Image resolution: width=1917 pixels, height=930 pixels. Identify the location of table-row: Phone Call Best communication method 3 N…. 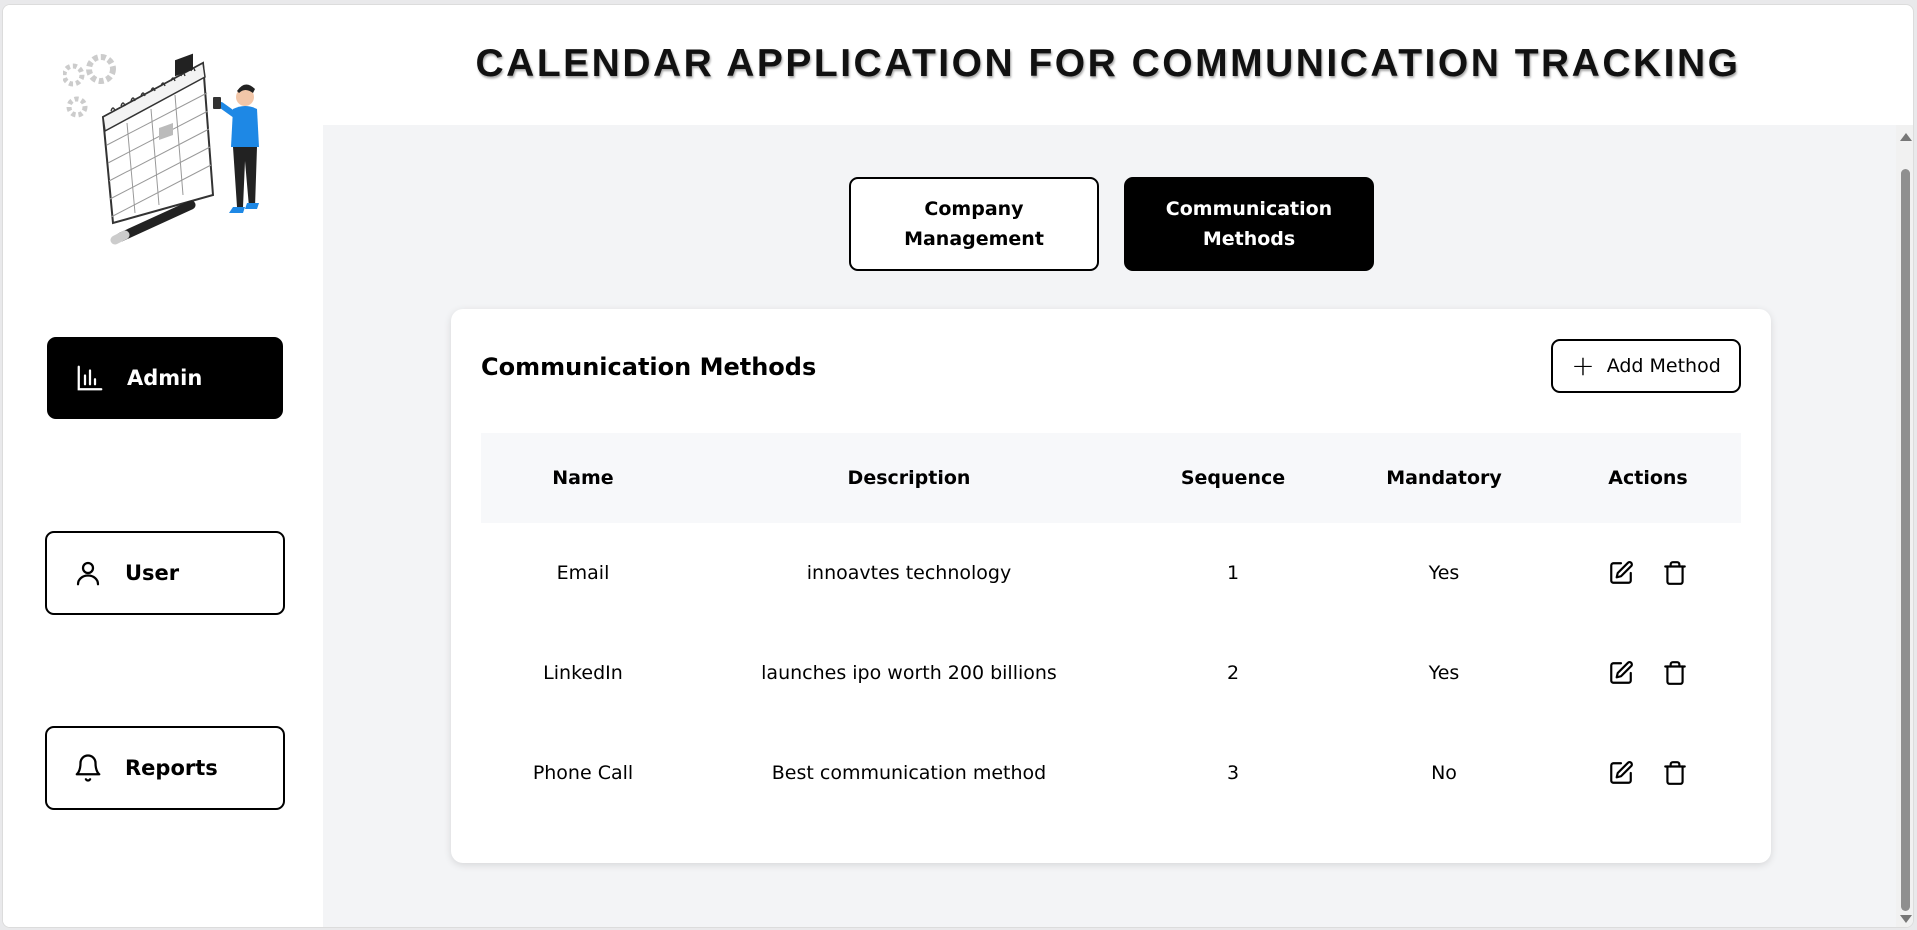
(1111, 773).